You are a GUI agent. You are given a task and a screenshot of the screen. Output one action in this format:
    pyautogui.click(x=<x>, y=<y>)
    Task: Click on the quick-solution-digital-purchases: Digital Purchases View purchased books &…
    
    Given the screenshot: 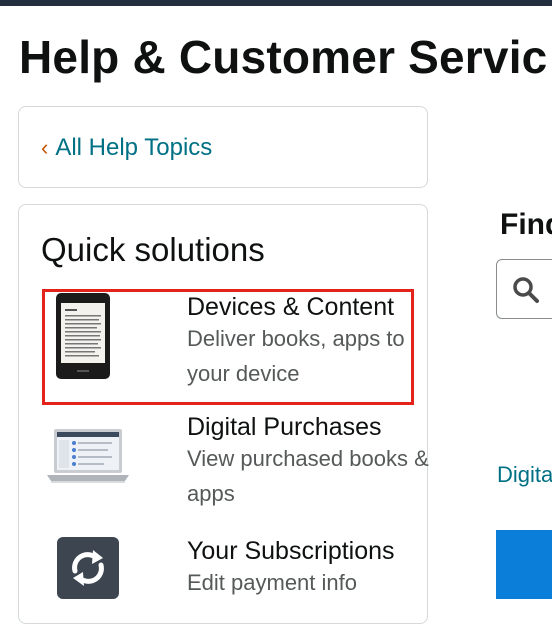 What is the action you would take?
    pyautogui.click(x=236, y=468)
    